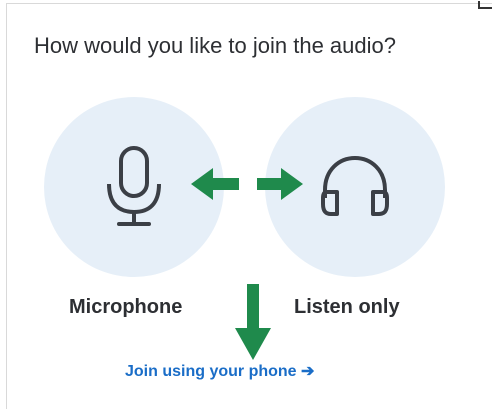 The height and width of the screenshot is (411, 494). I want to click on dialog-title: How would you like to join the audio?, so click(215, 45).